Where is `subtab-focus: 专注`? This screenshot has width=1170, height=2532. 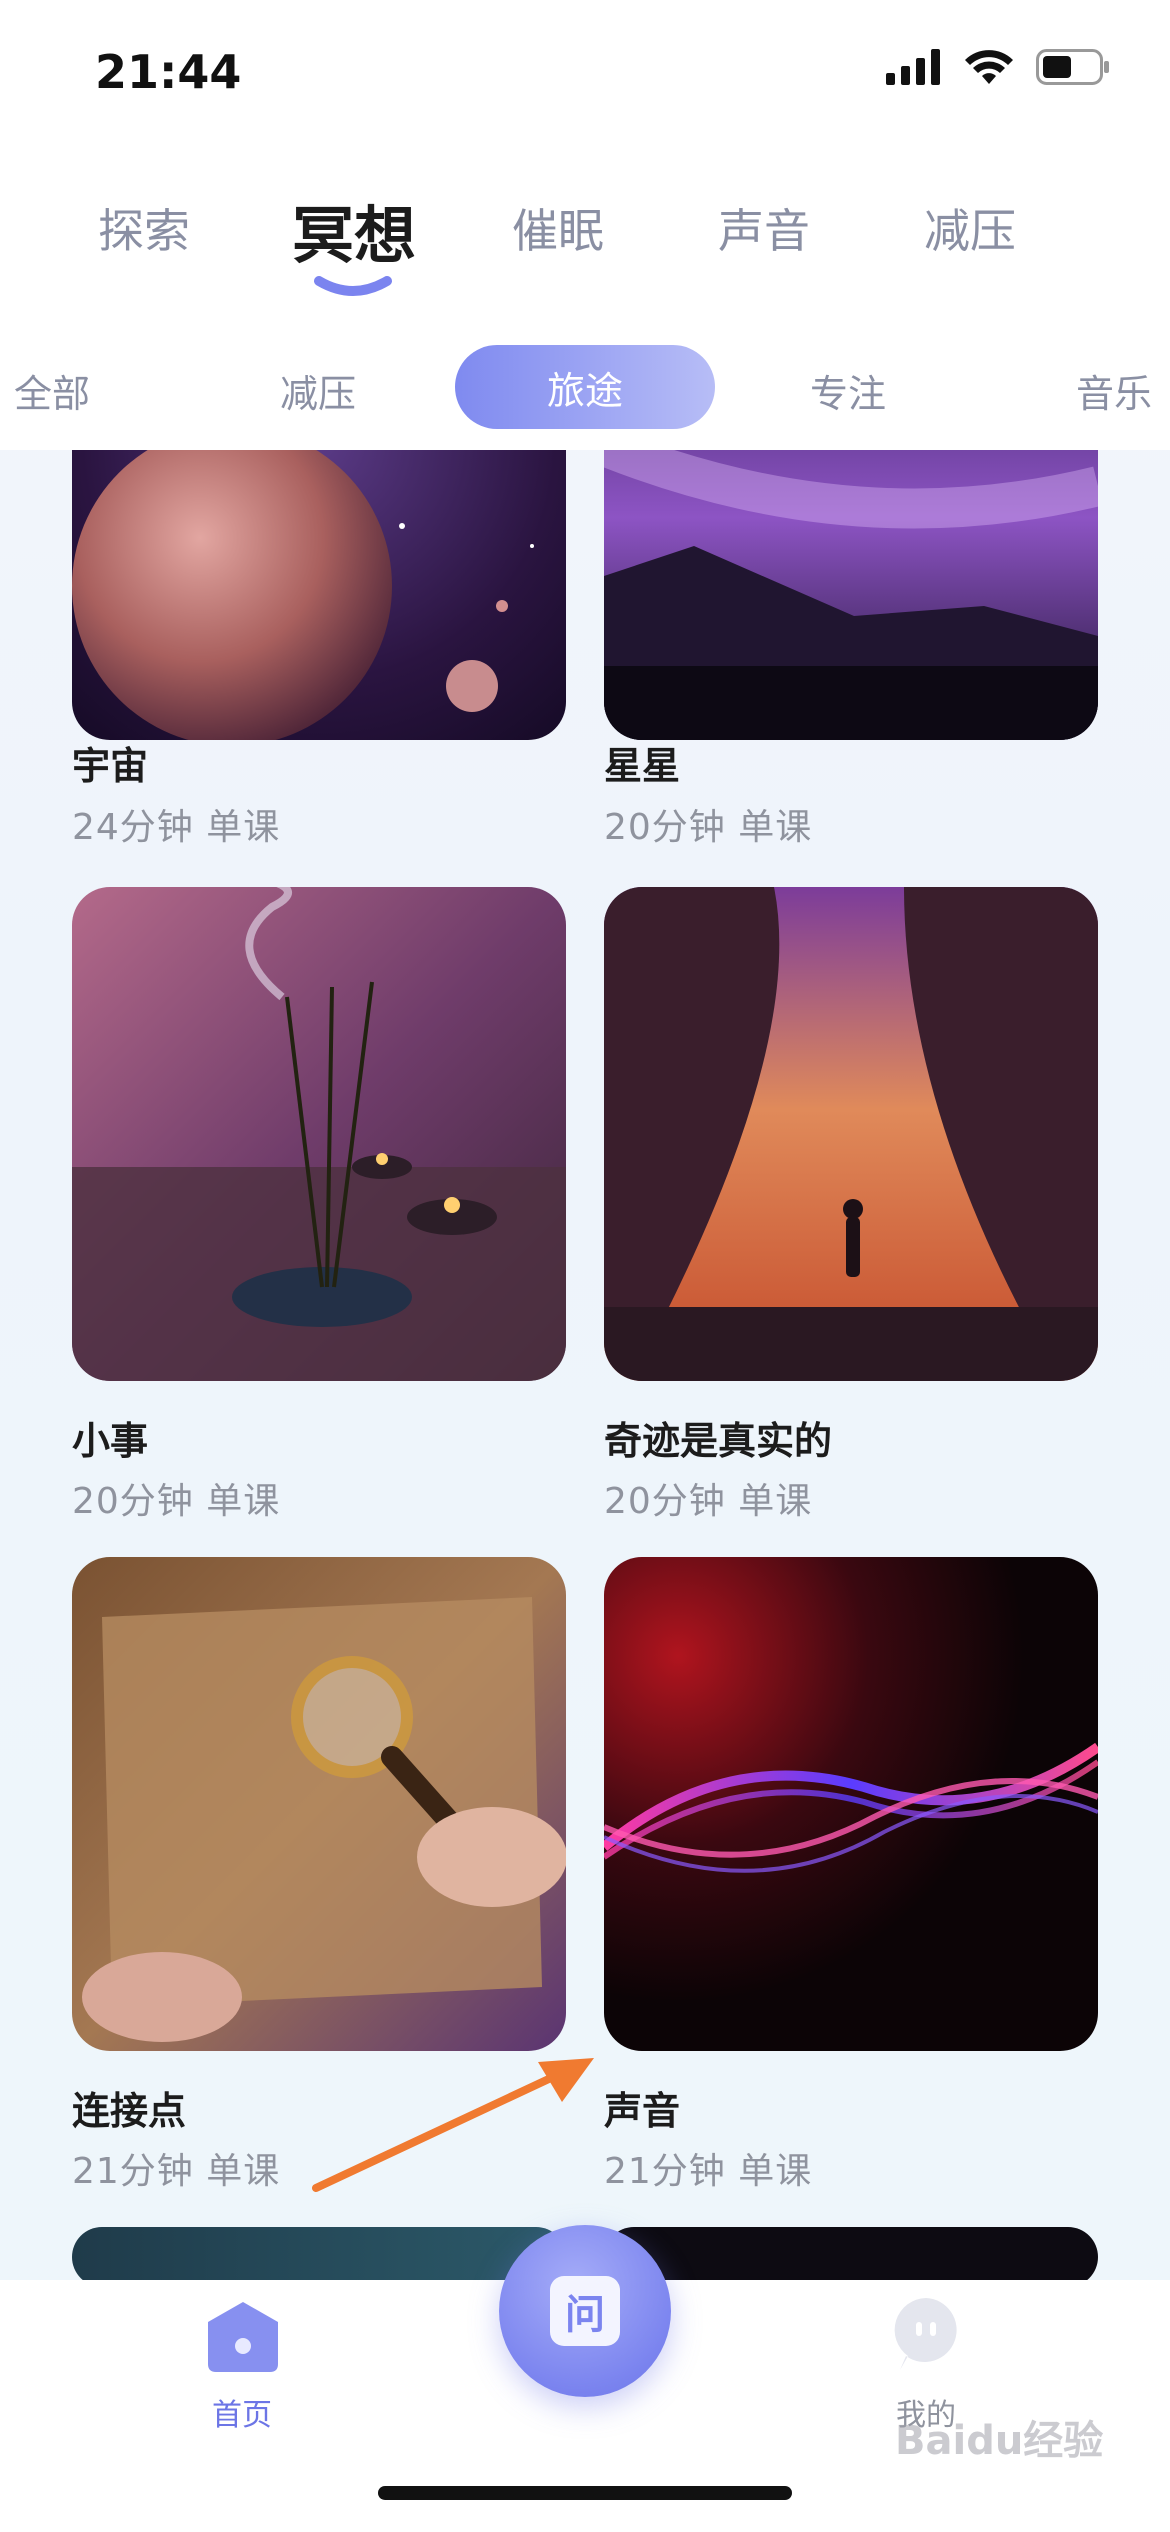 subtab-focus: 专注 is located at coordinates (848, 390).